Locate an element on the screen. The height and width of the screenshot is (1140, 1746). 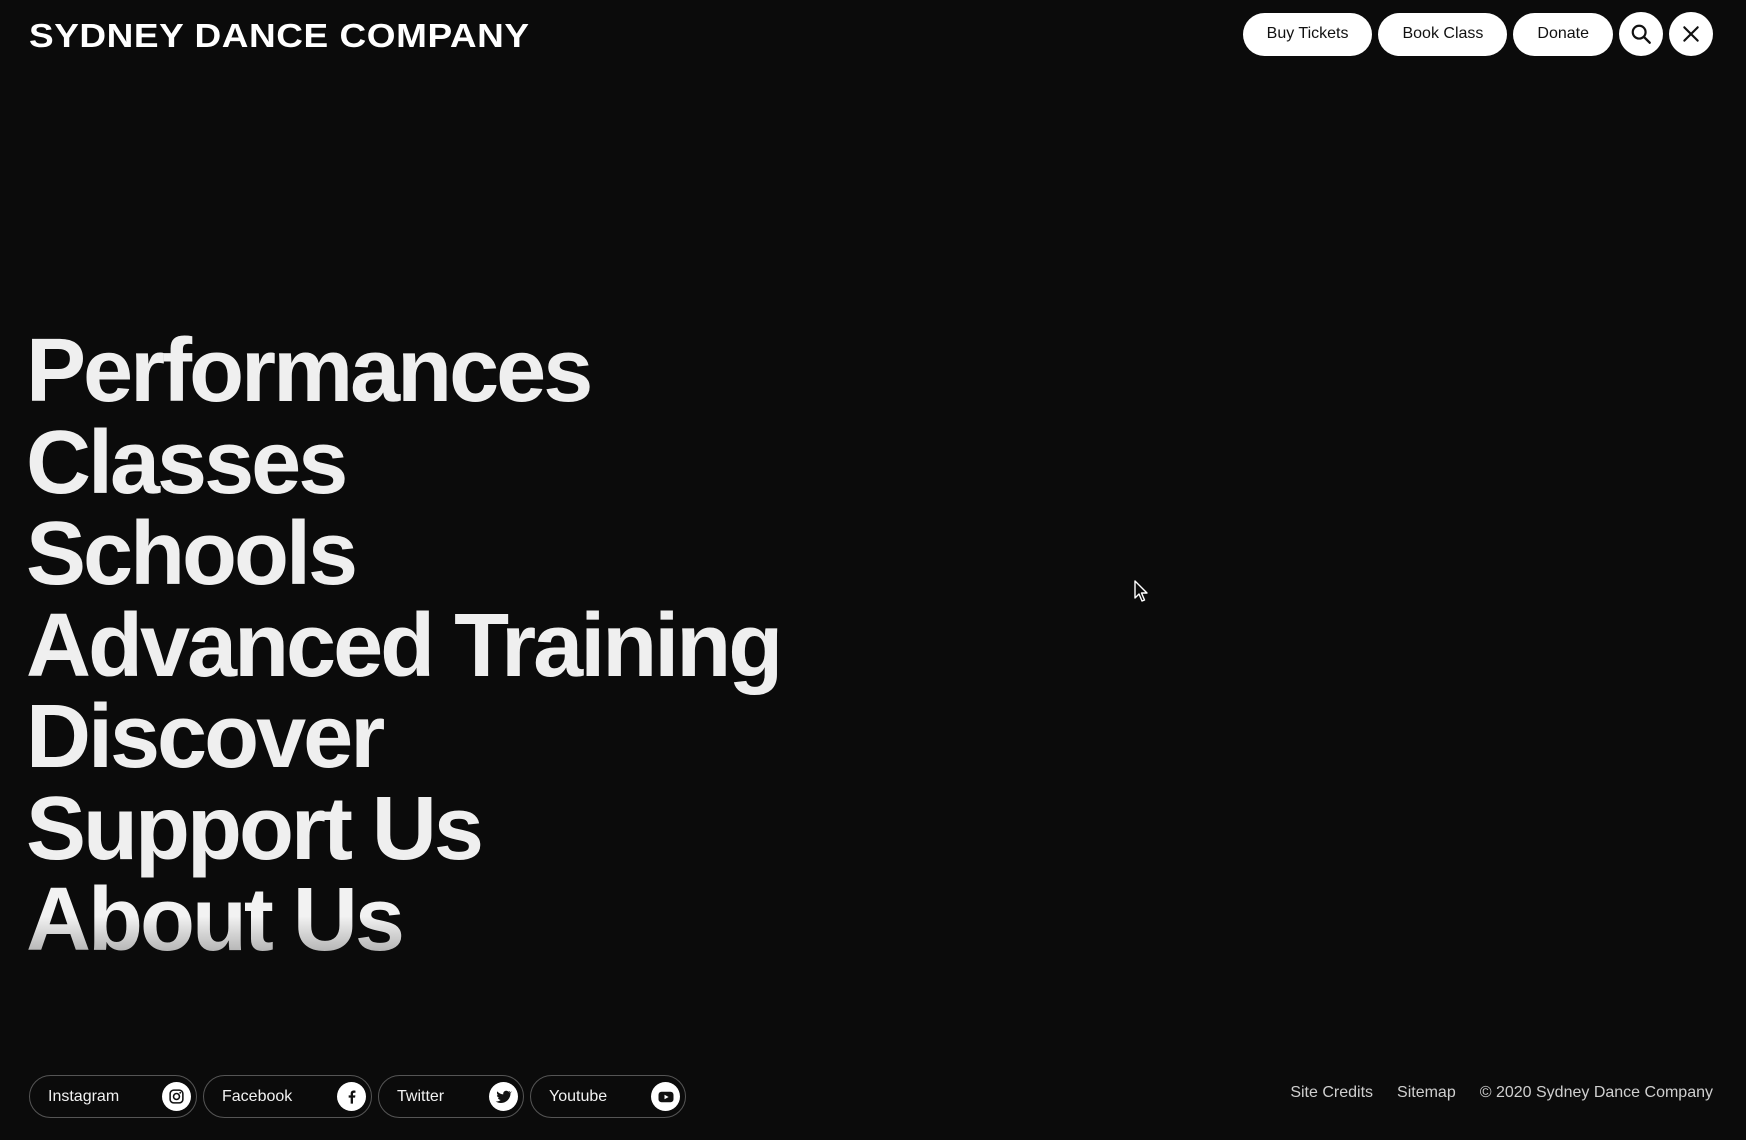
site-credits-link: Site Credits is located at coordinates (1331, 1093).